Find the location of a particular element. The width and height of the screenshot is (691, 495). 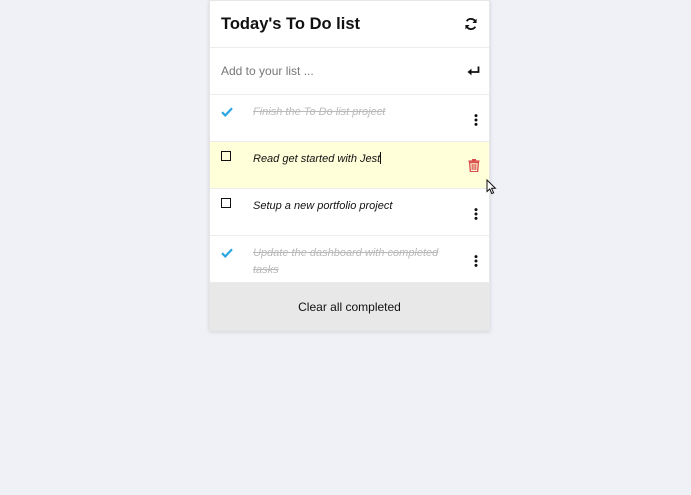

clear-completed-button: Clear all completed is located at coordinates (349, 306).